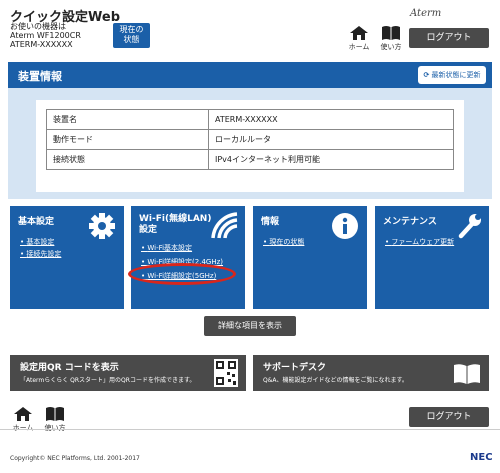  Describe the element at coordinates (127, 119) in the screenshot. I see `row-label: 装置名` at that location.